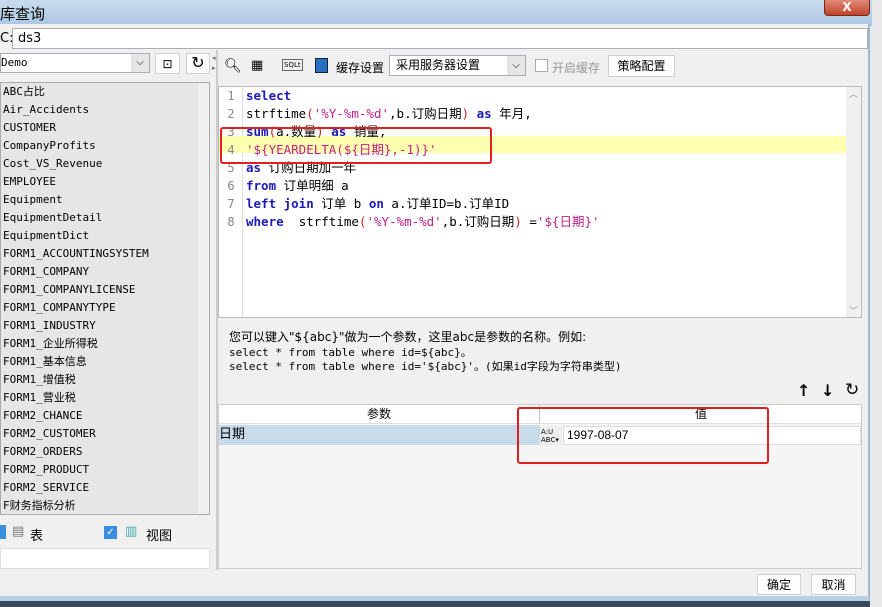 This screenshot has height=607, width=882. Describe the element at coordinates (105, 488) in the screenshot. I see `table-list-item: FORM2_SERVICE` at that location.